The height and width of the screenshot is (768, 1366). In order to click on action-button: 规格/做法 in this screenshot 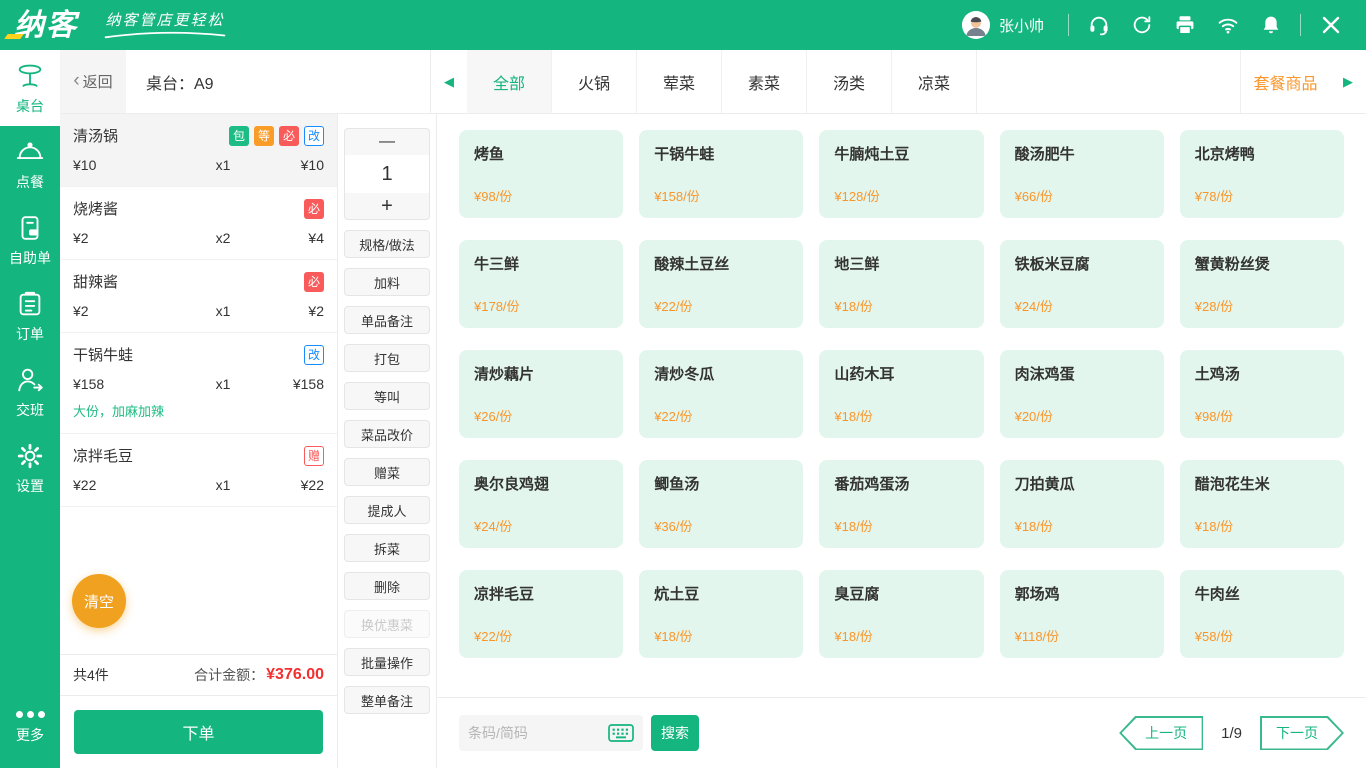, I will do `click(387, 244)`.